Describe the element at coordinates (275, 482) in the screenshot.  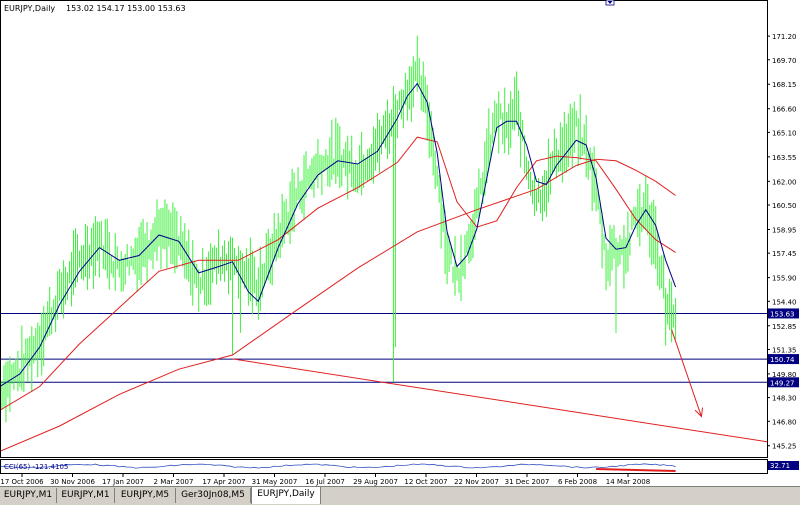
I see `x-tick-label: 31 May 2007` at that location.